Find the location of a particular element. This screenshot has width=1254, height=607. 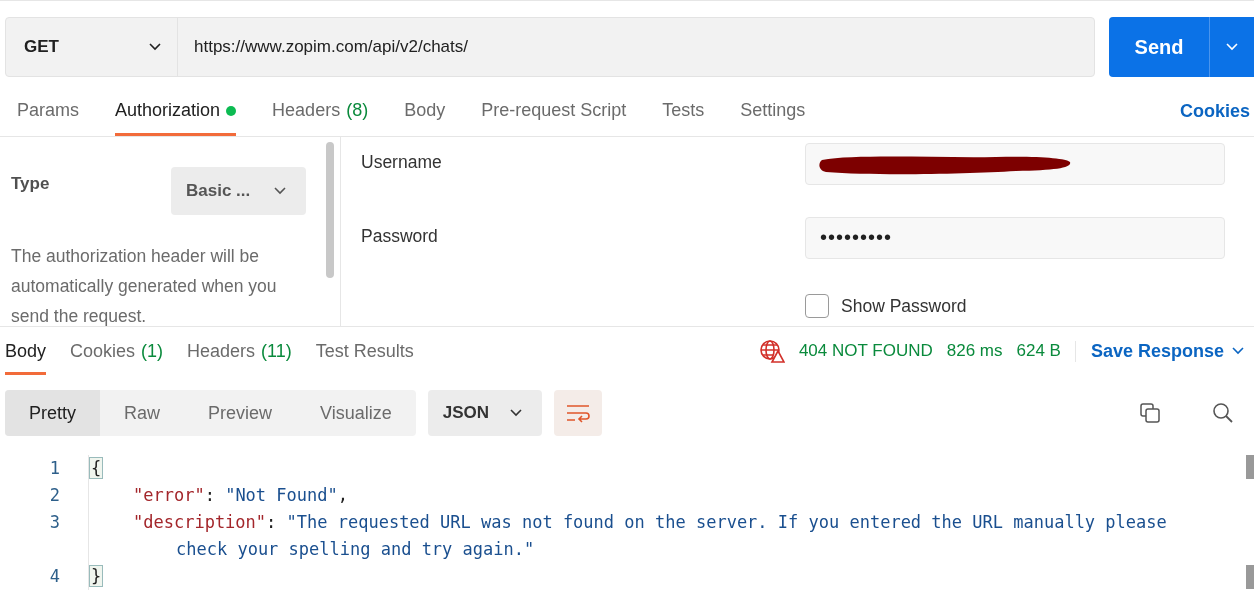

username-field is located at coordinates (1015, 164).